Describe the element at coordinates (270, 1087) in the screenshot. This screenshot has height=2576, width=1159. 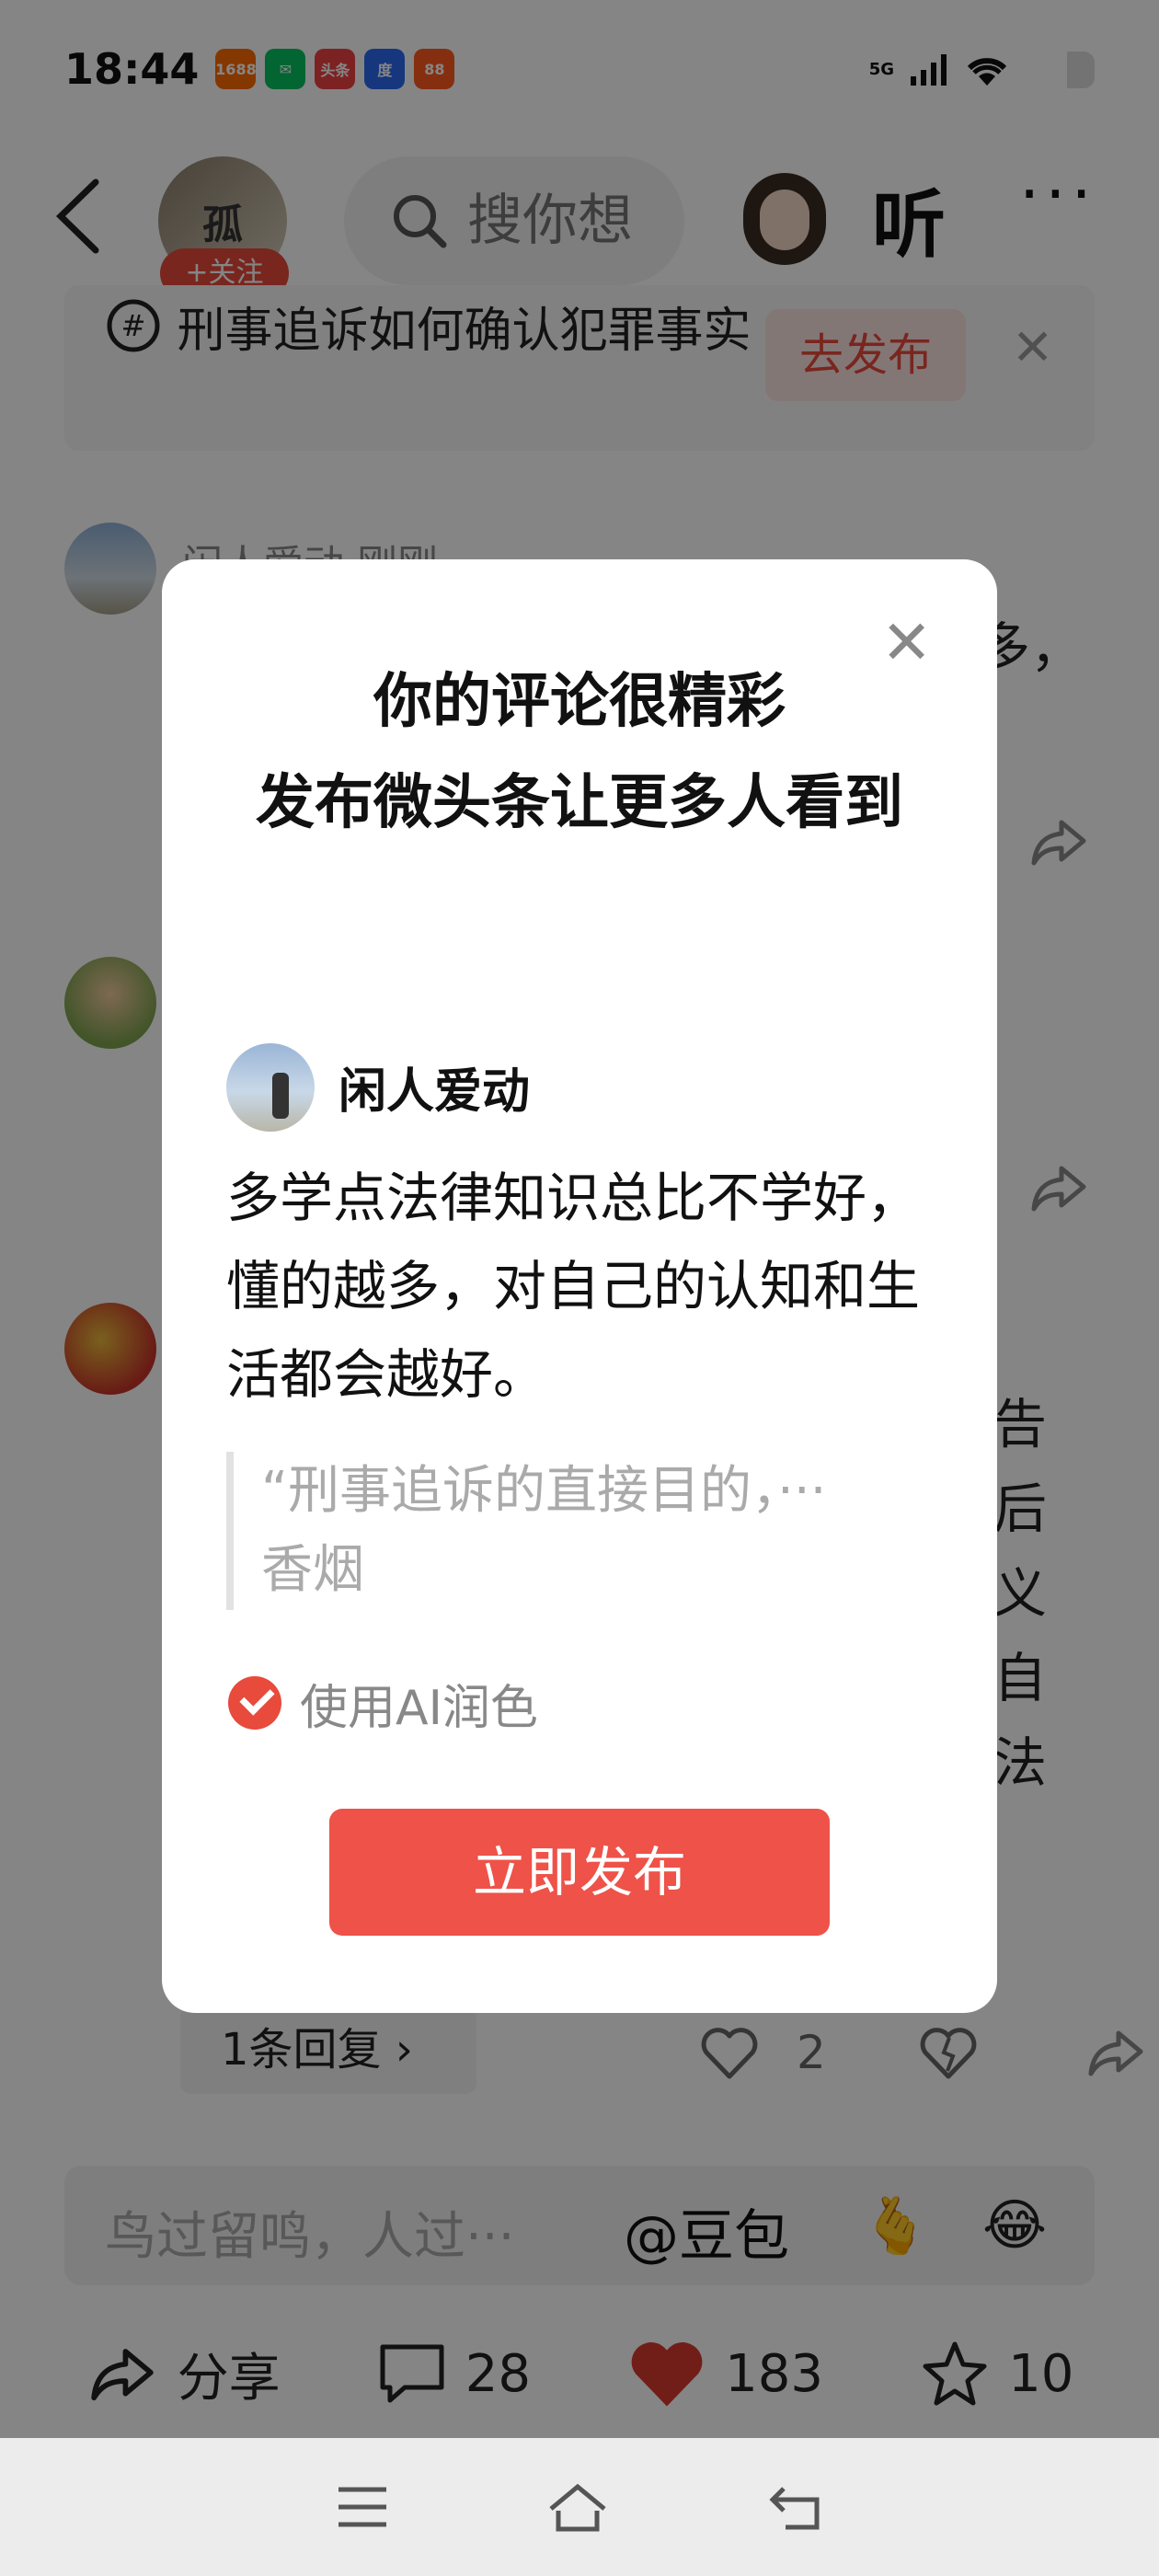
I see `user-avatar` at that location.